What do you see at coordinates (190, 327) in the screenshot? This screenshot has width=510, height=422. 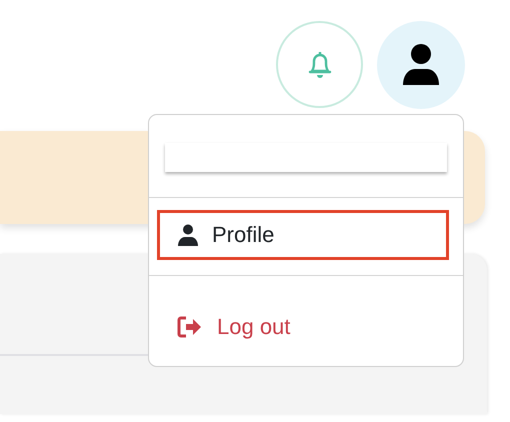 I see `logout-icon` at bounding box center [190, 327].